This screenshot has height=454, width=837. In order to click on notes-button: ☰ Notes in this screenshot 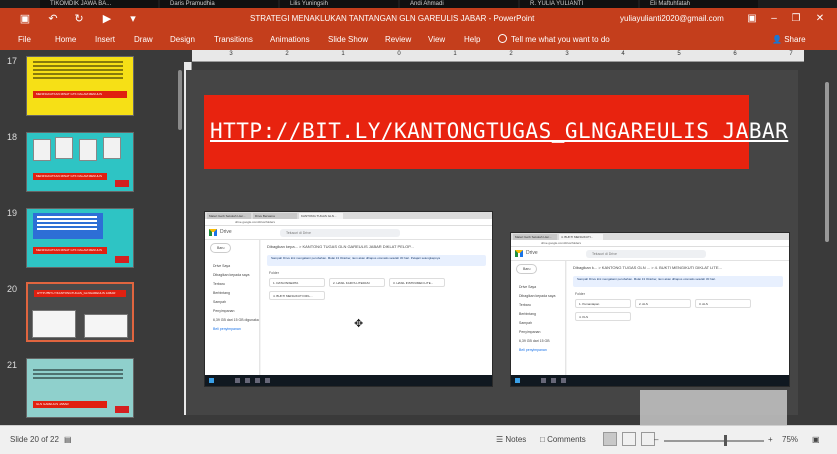, I will do `click(511, 440)`.